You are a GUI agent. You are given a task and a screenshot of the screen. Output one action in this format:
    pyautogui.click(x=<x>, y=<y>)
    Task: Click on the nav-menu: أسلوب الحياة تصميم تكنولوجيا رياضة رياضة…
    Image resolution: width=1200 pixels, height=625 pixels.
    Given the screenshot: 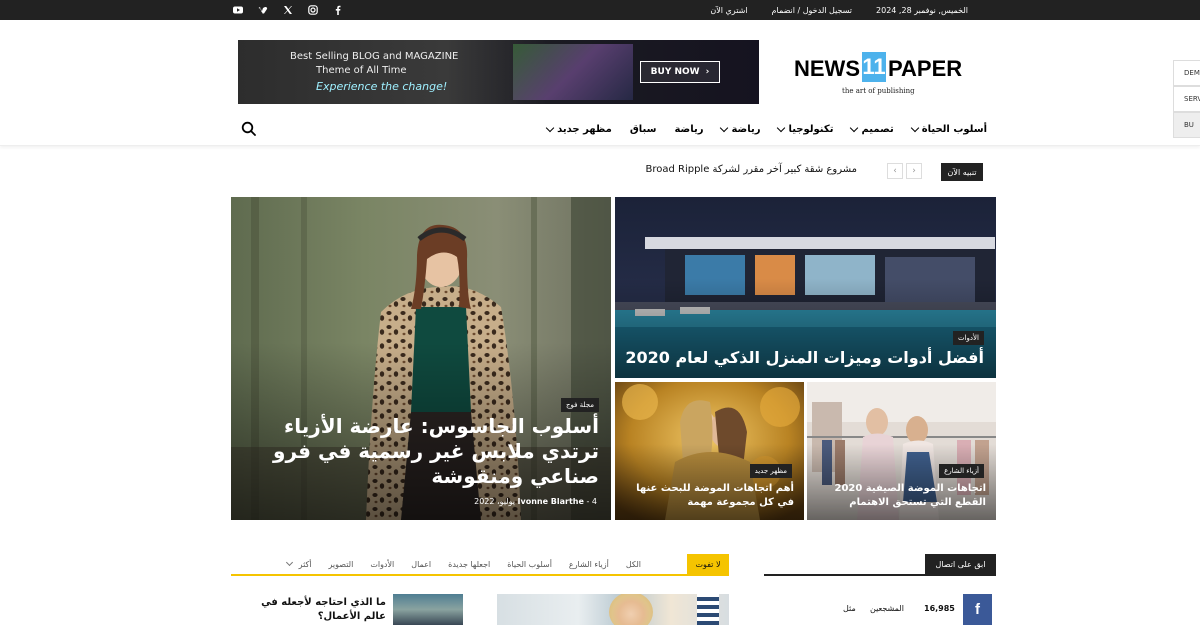 What is the action you would take?
    pyautogui.click(x=766, y=129)
    